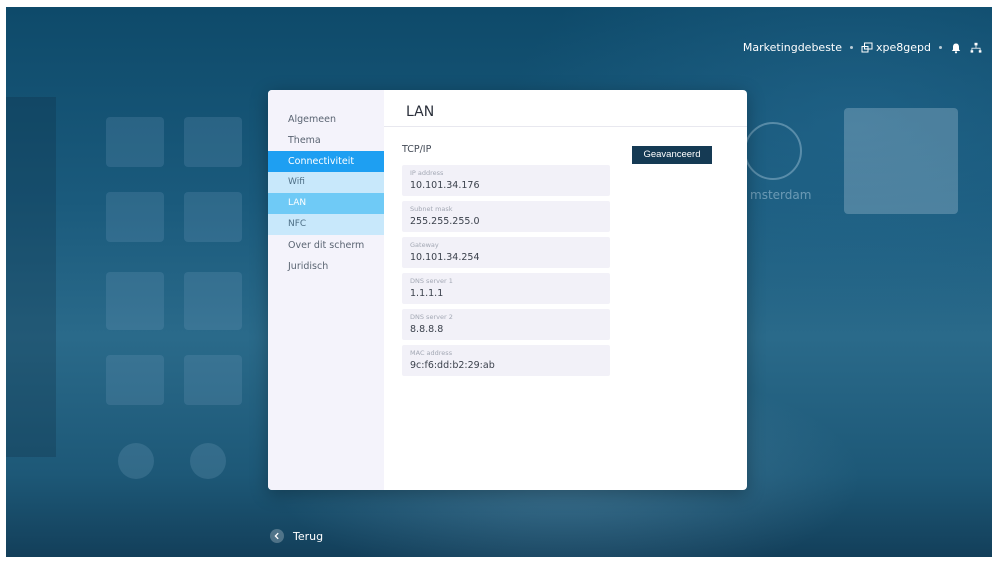  Describe the element at coordinates (427, 329) in the screenshot. I see `field-value: 8.8.8.8` at that location.